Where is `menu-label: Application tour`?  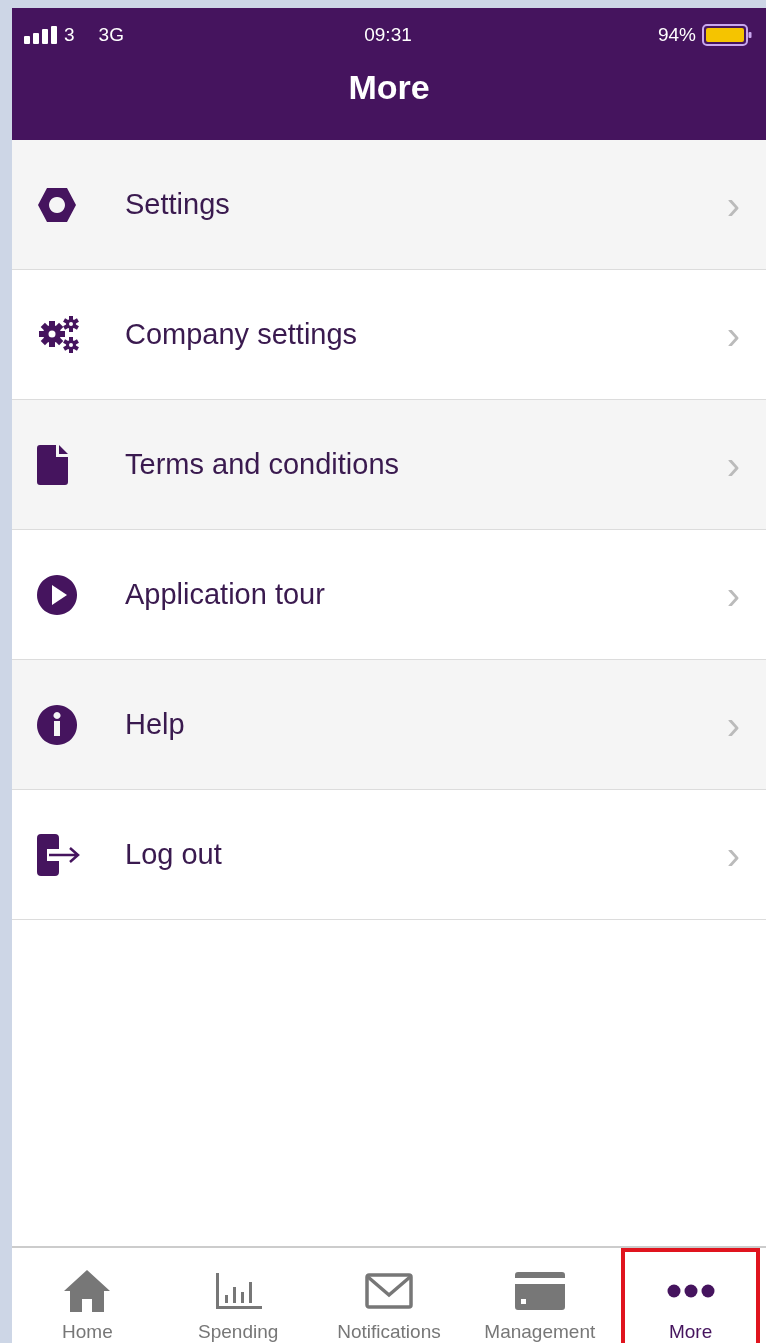
menu-label: Application tour is located at coordinates (225, 594).